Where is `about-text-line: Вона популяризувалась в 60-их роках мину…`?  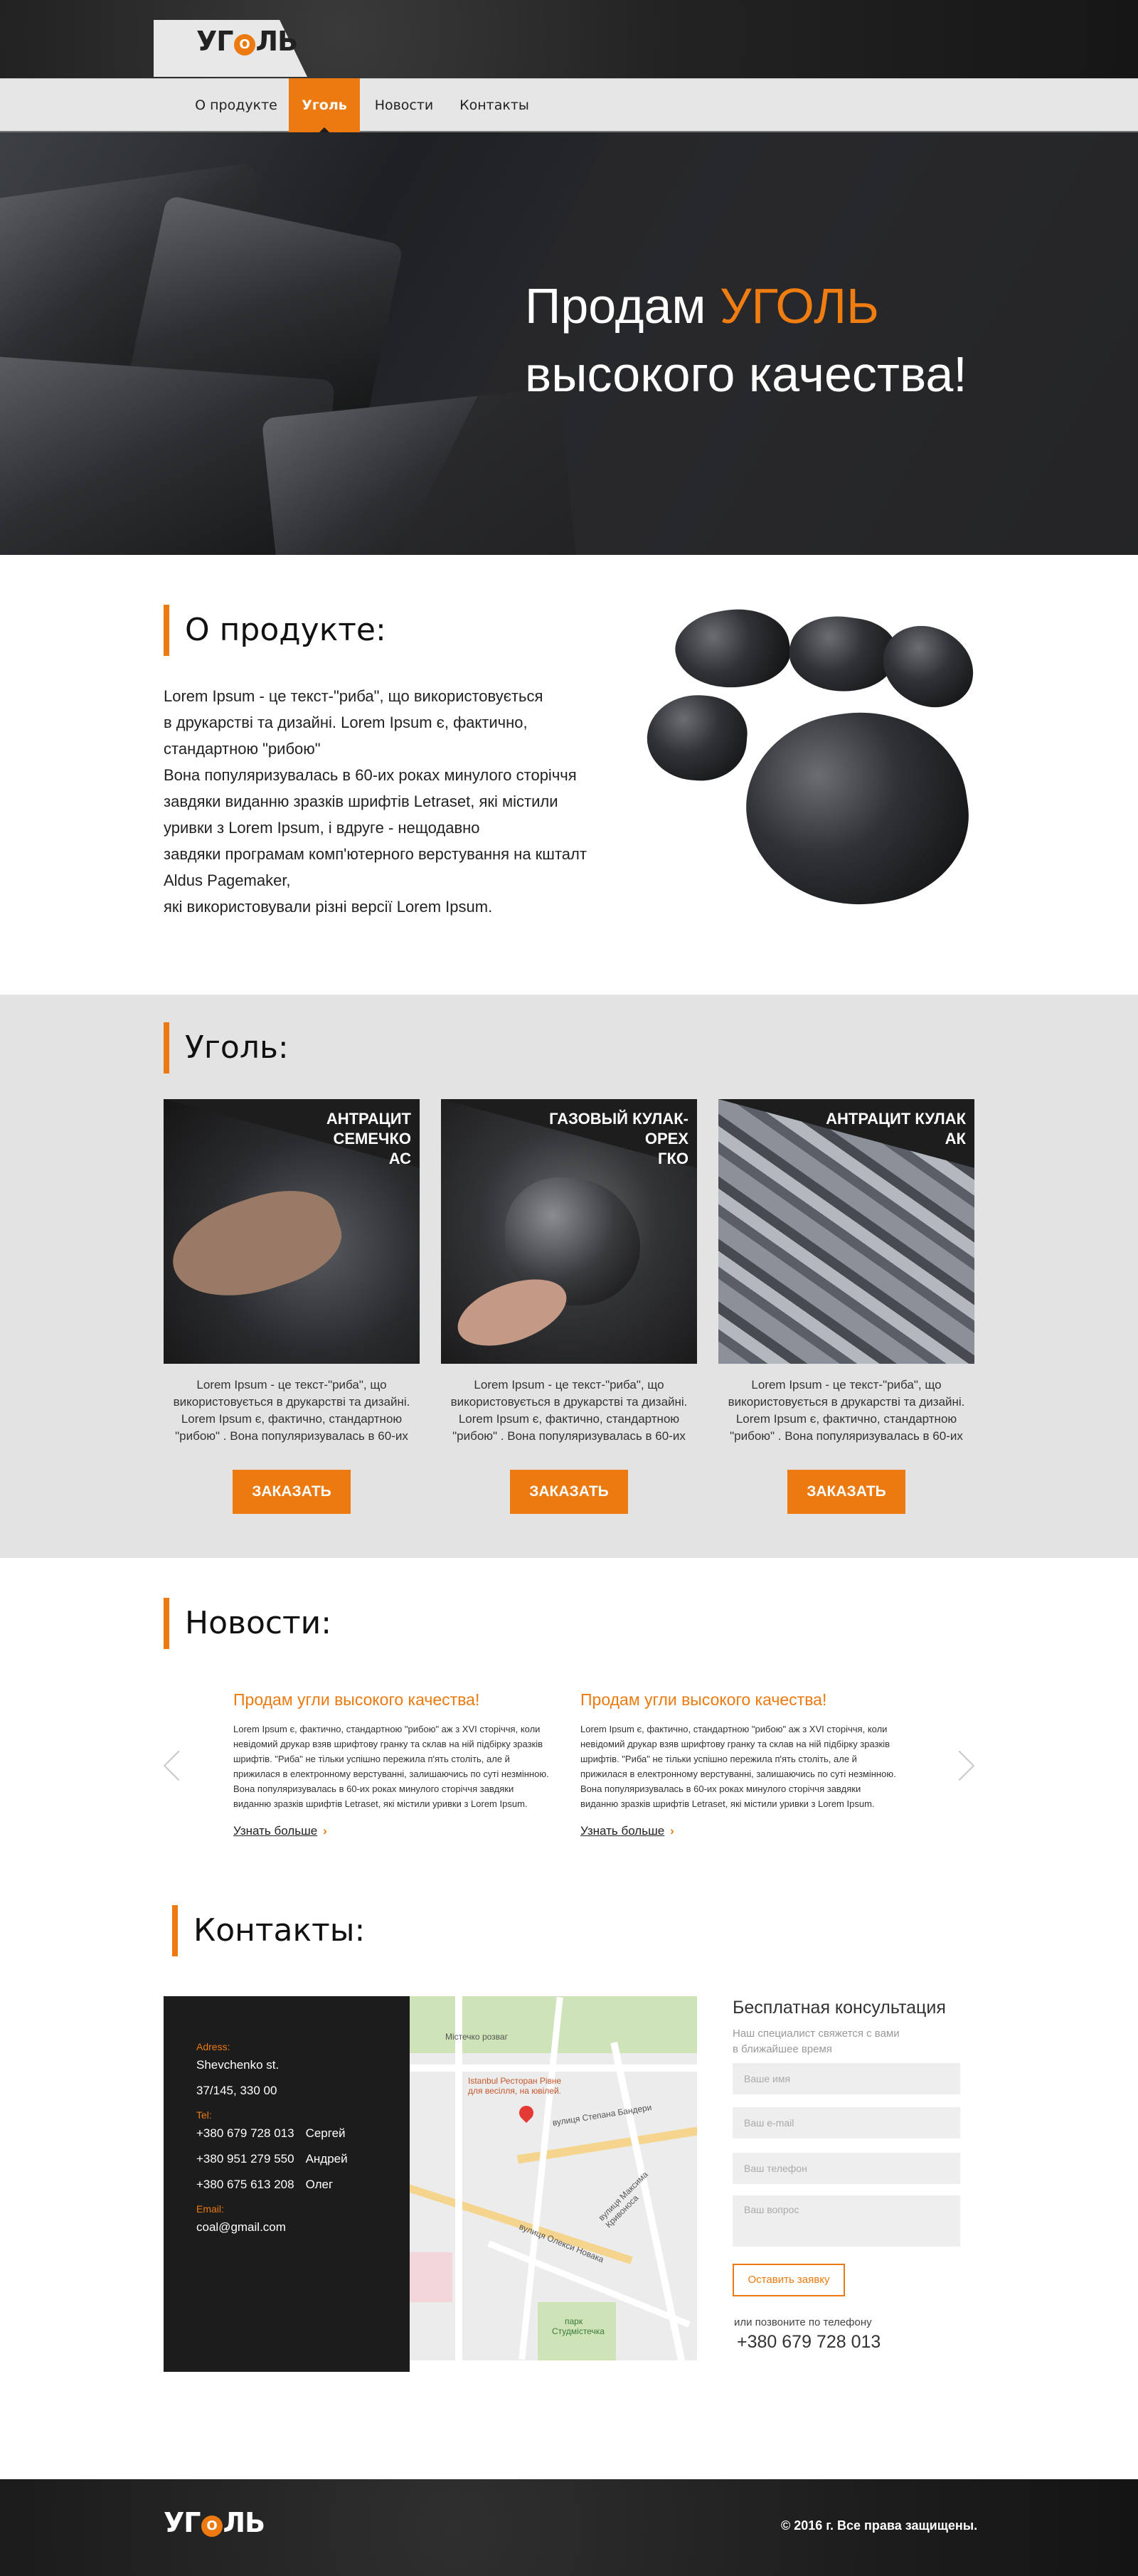
about-text-line: Вона популяризувалась в 60-их роках мину… is located at coordinates (370, 775).